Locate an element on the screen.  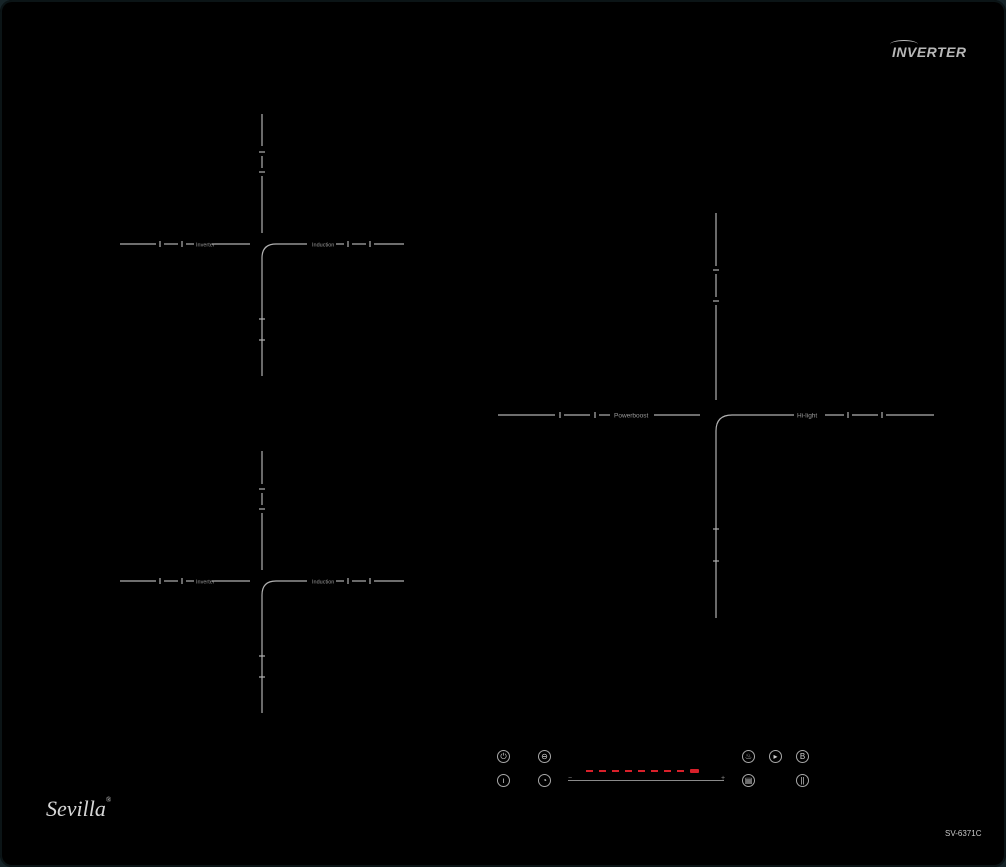
play-pause-icon: ▸ is located at coordinates (775, 756).